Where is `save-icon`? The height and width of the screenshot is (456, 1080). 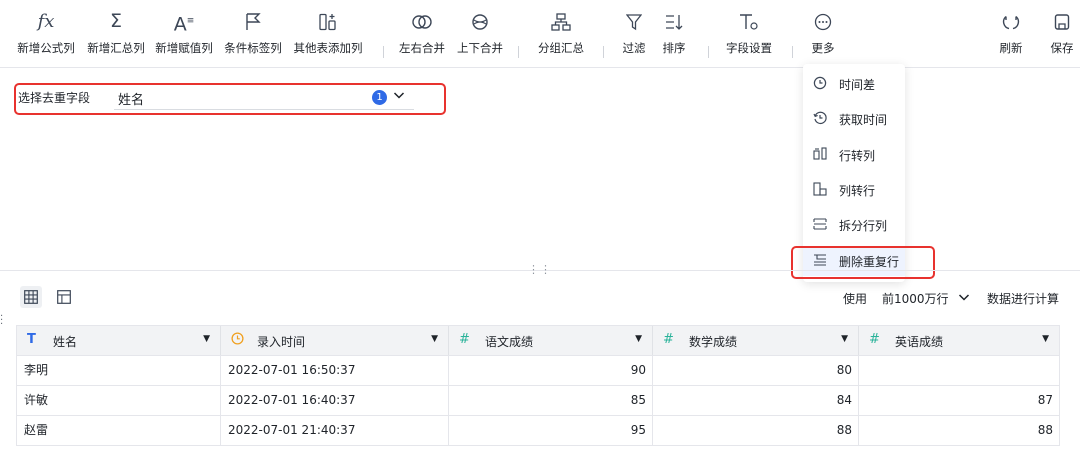
save-icon is located at coordinates (1062, 21).